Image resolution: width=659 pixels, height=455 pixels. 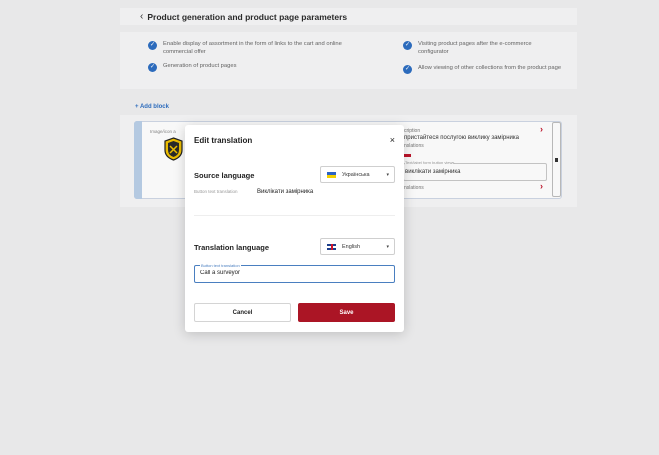 I want to click on translation-input, so click(x=295, y=273).